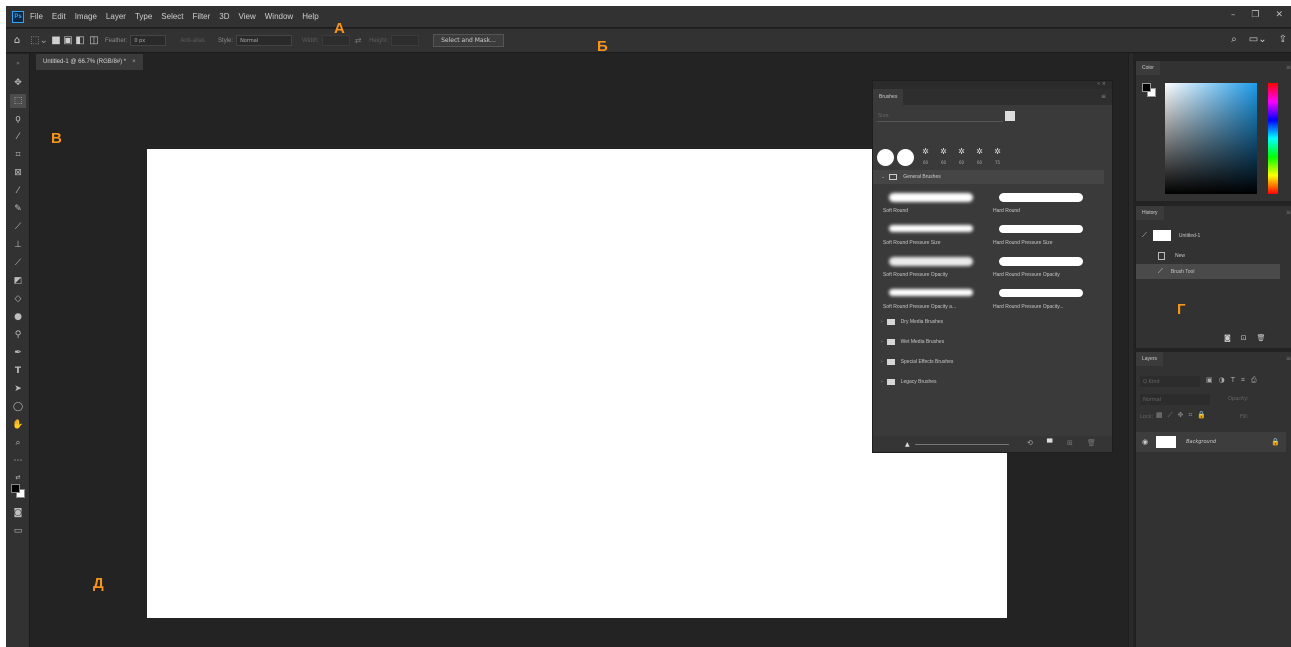 This screenshot has height=647, width=1291. Describe the element at coordinates (988, 362) in the screenshot. I see `folder-special-effects: › Special Effects Brushes` at that location.